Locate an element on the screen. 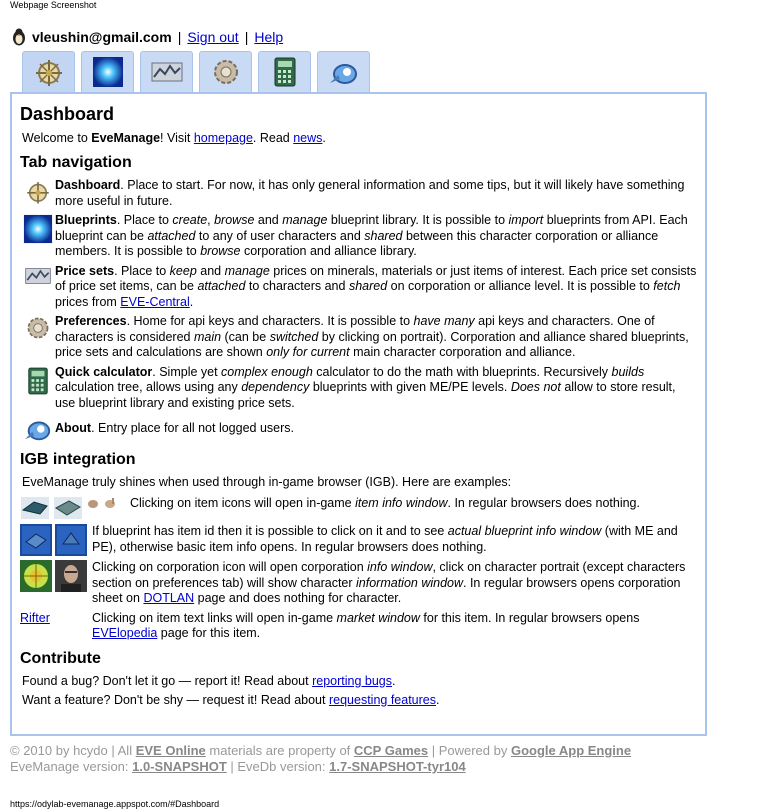 This screenshot has height=812, width=772. news-link: news is located at coordinates (307, 138).